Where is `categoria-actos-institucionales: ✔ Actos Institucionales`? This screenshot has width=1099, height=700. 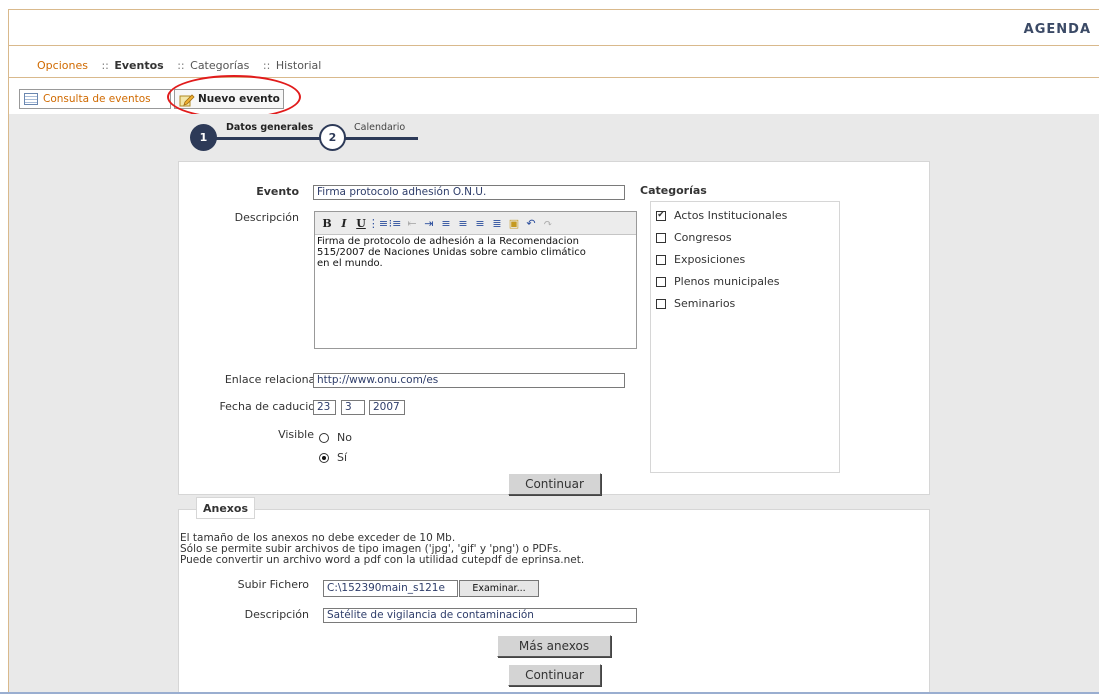 categoria-actos-institucionales: ✔ Actos Institucionales is located at coordinates (721, 215).